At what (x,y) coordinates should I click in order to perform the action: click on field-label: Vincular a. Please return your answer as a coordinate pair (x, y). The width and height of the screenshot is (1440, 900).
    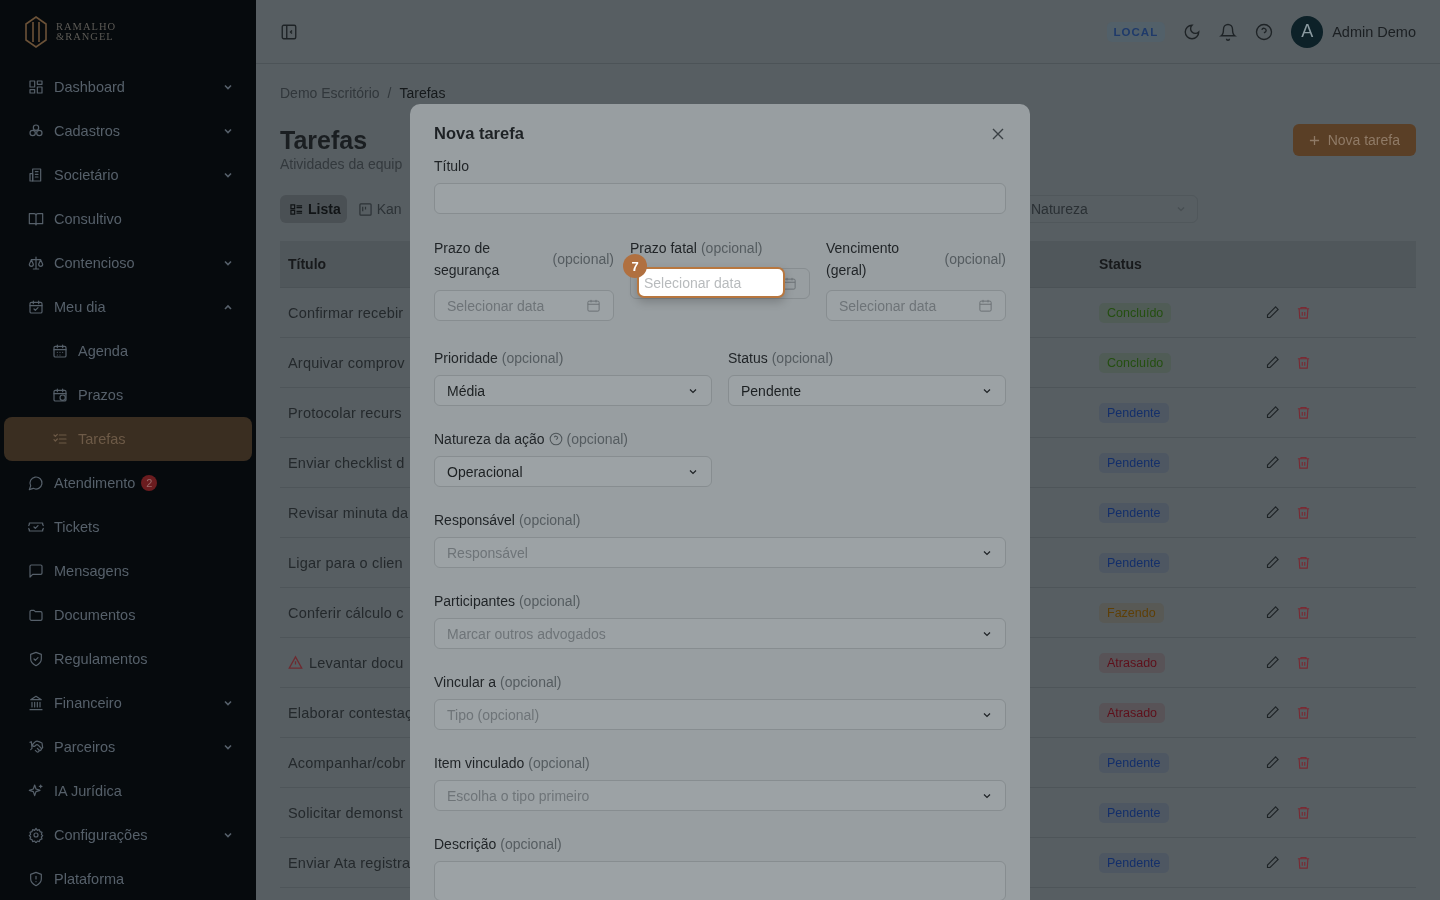
    Looking at the image, I should click on (465, 682).